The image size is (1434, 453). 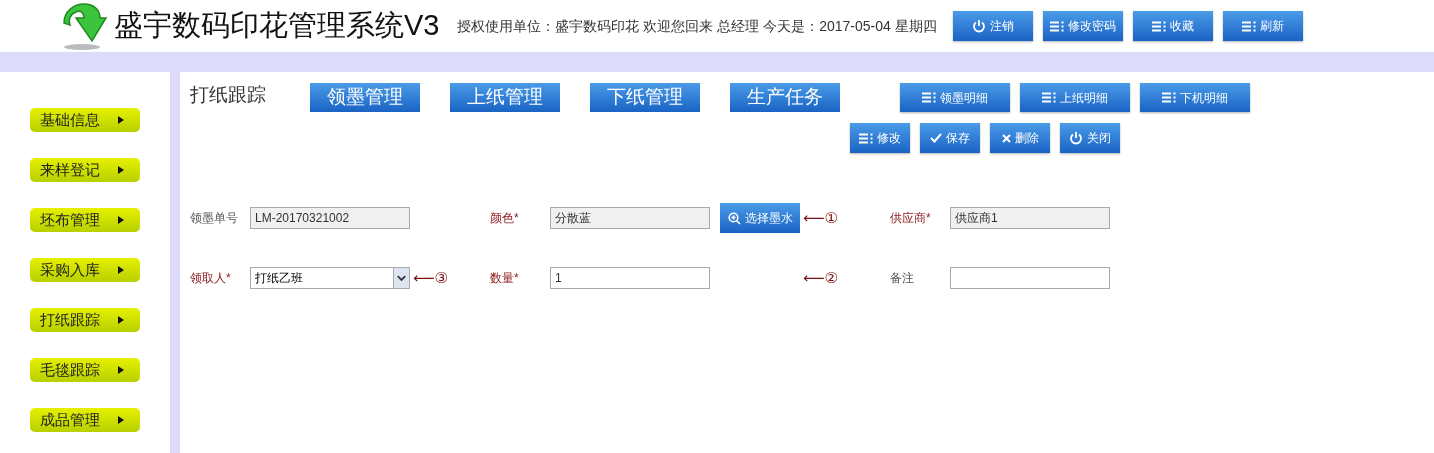 What do you see at coordinates (277, 26) in the screenshot?
I see `app-title: 盛宇数码印花管理系统V3` at bounding box center [277, 26].